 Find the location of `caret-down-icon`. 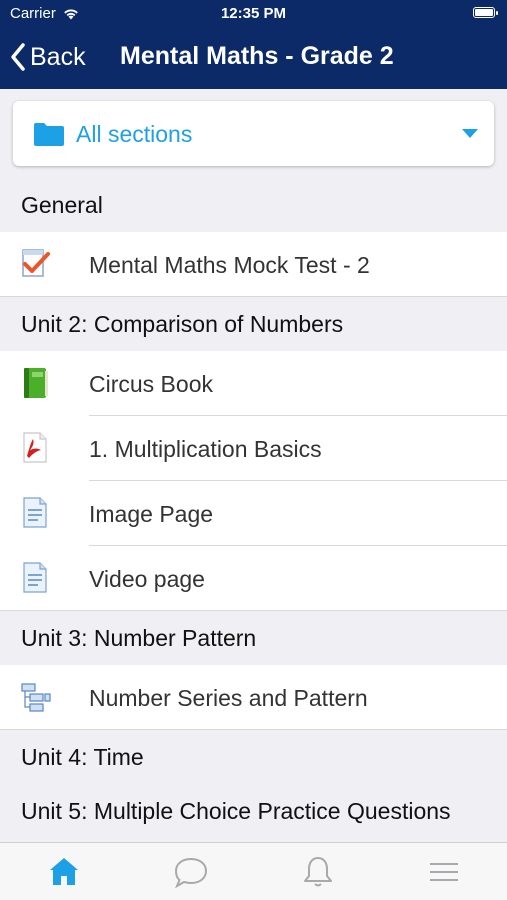

caret-down-icon is located at coordinates (470, 133).